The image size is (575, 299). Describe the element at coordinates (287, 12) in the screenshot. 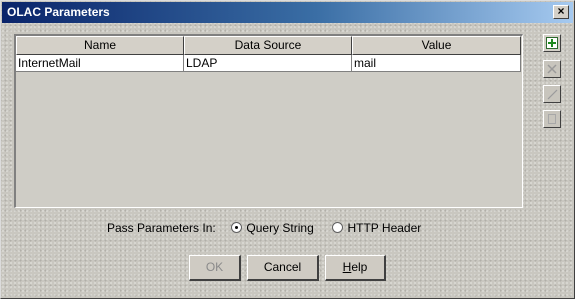

I see `title-bar: OLAC Parameters ×` at that location.